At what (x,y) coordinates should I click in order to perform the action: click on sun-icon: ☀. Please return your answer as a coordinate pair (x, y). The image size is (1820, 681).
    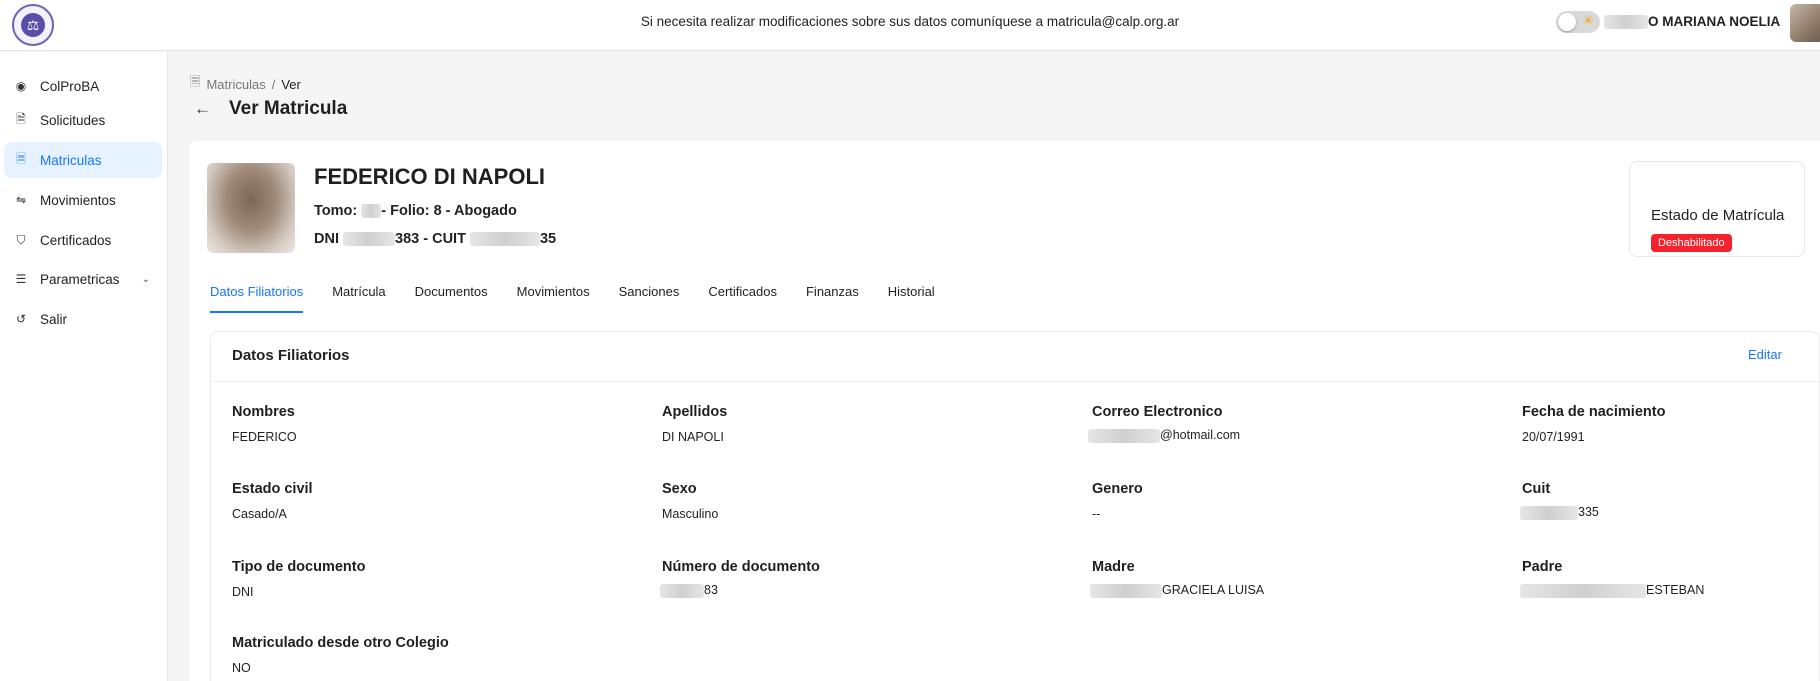
    Looking at the image, I should click on (1588, 20).